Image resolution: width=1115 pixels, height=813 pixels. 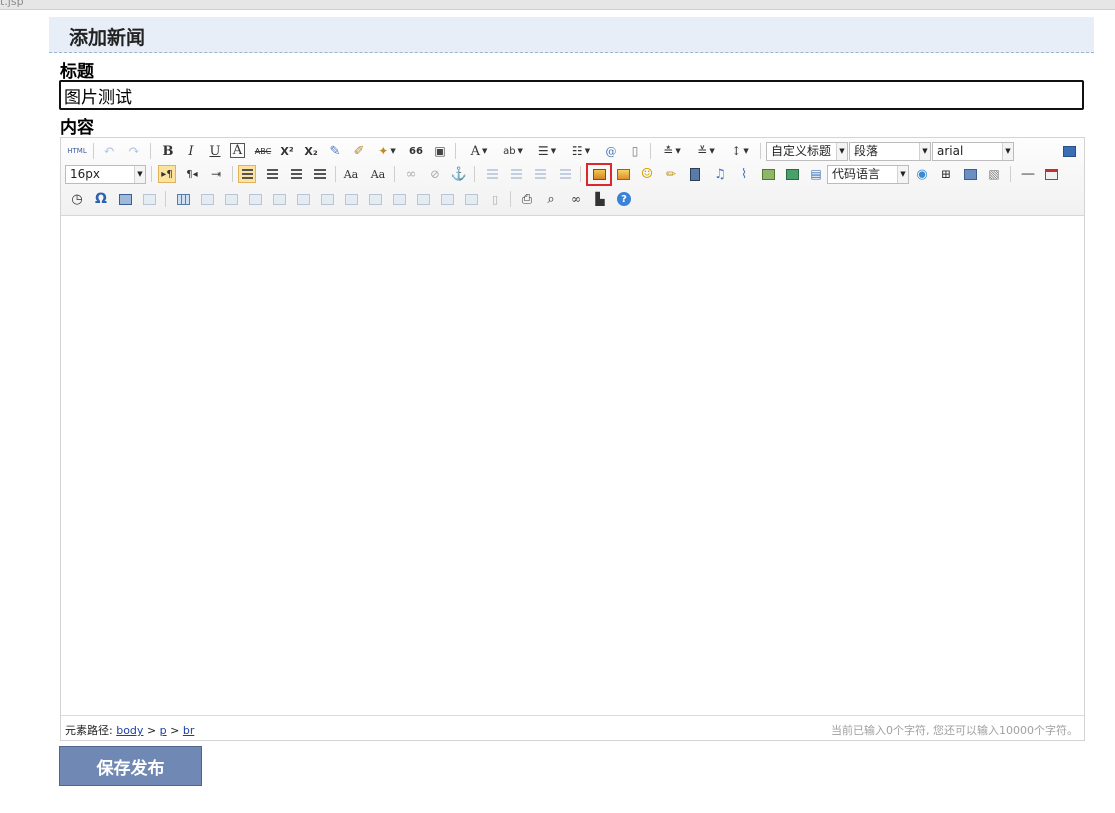 What do you see at coordinates (516, 174) in the screenshot?
I see `image-left-button` at bounding box center [516, 174].